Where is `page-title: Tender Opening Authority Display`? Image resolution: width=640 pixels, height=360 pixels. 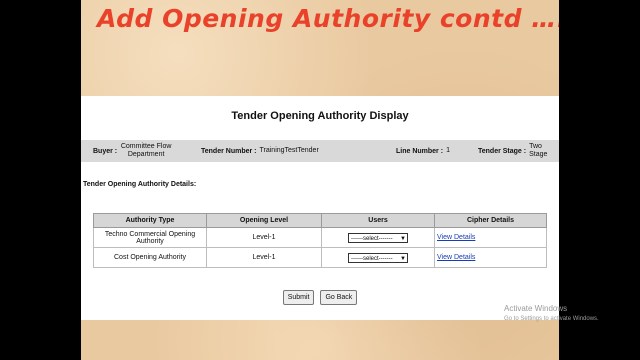 page-title: Tender Opening Authority Display is located at coordinates (320, 116).